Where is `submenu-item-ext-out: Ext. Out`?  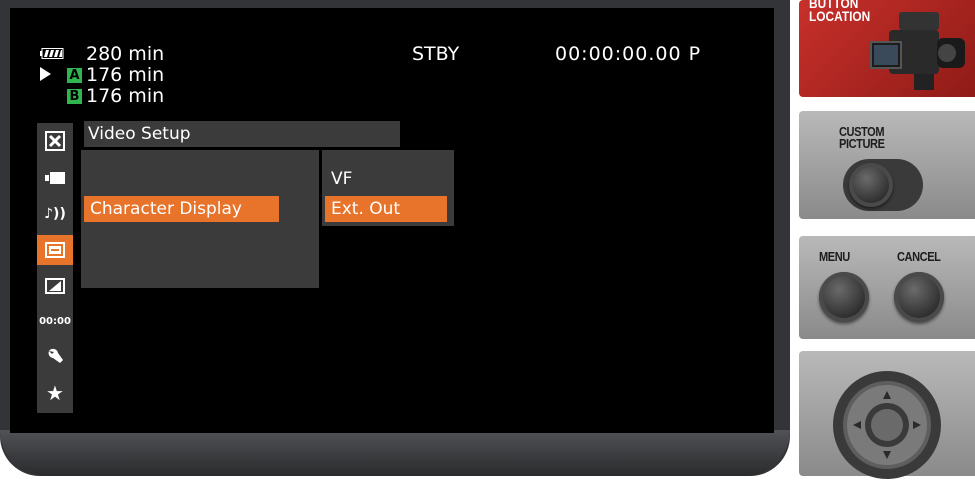
submenu-item-ext-out: Ext. Out is located at coordinates (386, 209).